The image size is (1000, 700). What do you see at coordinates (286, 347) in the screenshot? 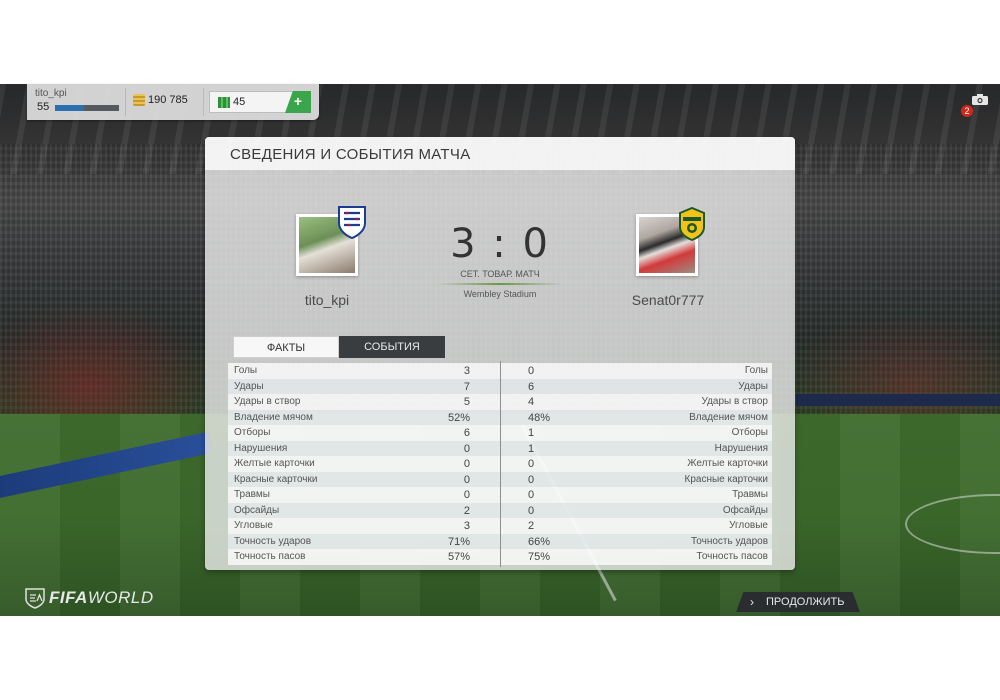
I see `tab-facts: ФАКТЫ` at bounding box center [286, 347].